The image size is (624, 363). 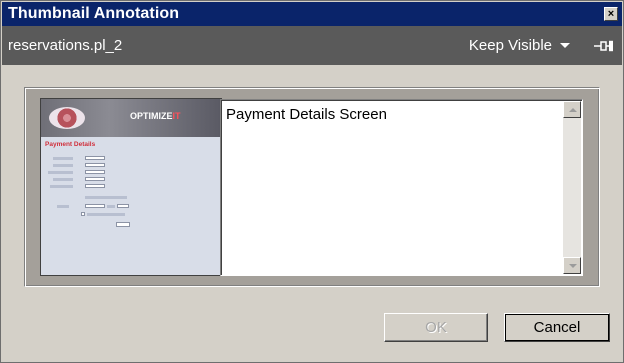 I want to click on title-bar: Thumbnail Annotation ×, so click(x=312, y=14).